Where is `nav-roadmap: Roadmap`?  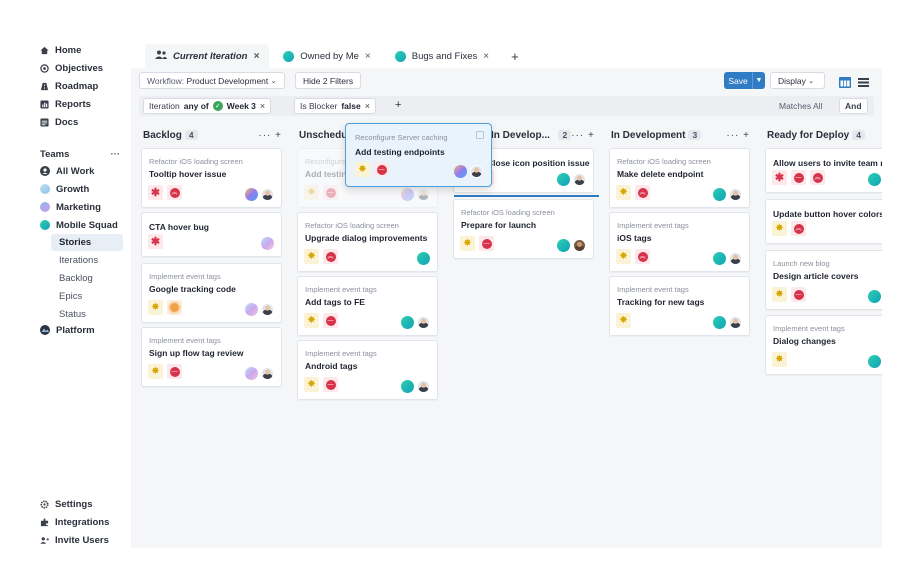
nav-roadmap: Roadmap is located at coordinates (69, 86).